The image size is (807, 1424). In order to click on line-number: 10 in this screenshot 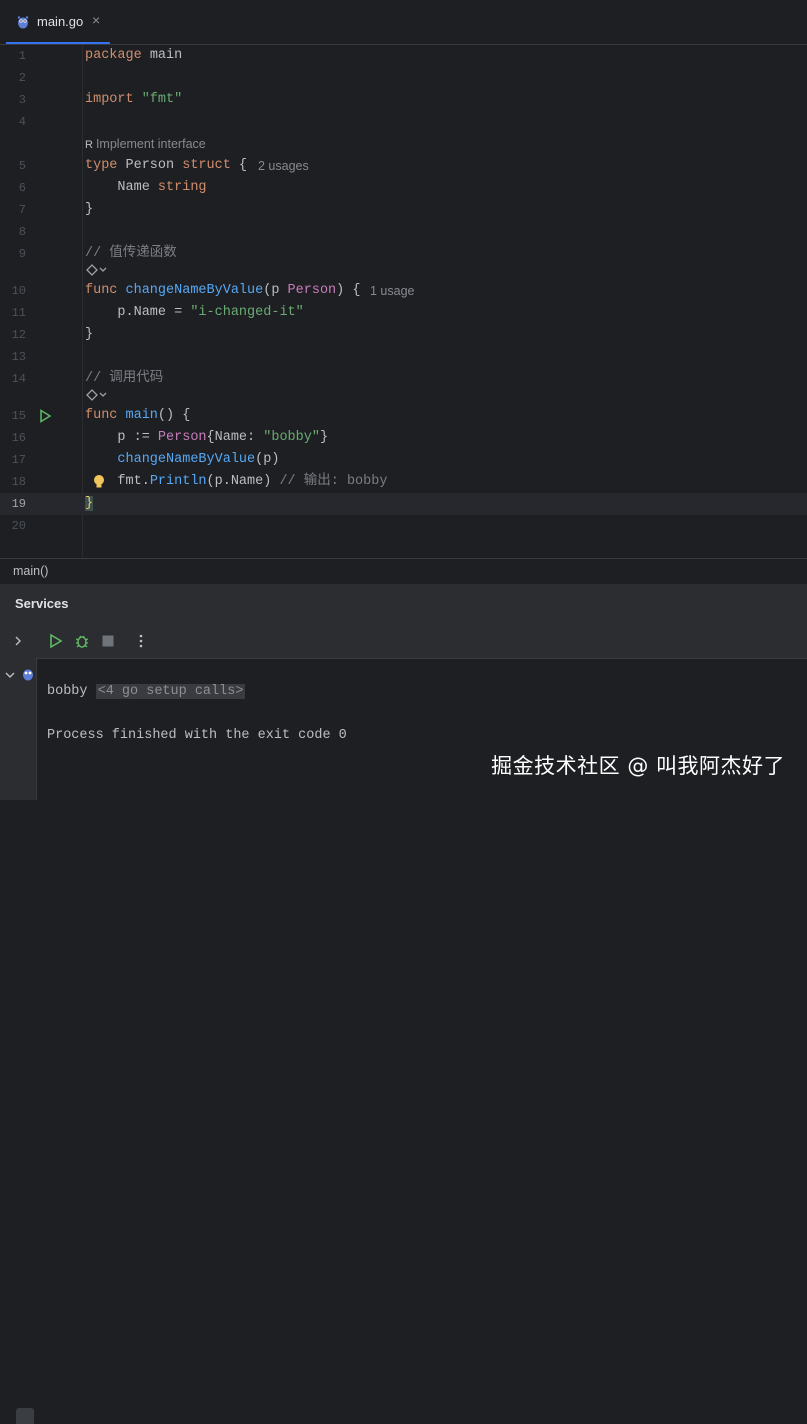, I will do `click(18, 291)`.